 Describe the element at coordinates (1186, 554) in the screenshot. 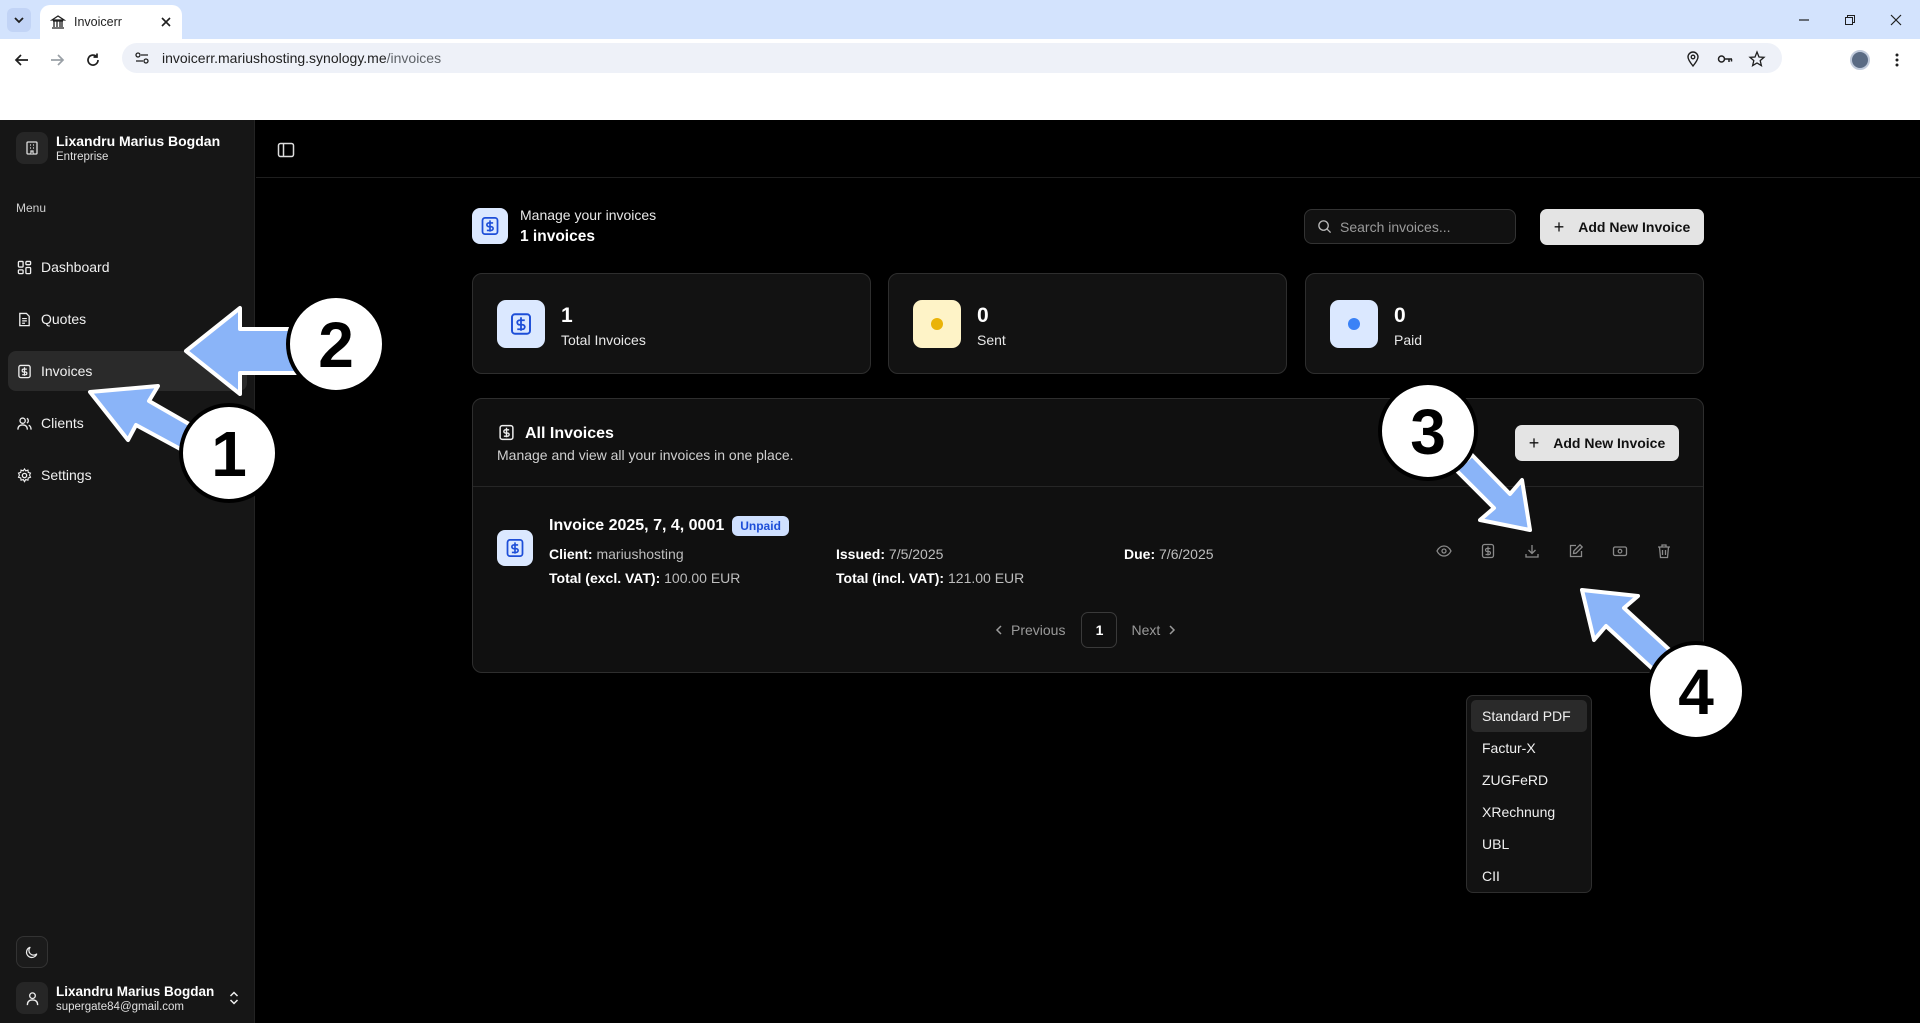

I see `due-value: 7/6/2025` at that location.